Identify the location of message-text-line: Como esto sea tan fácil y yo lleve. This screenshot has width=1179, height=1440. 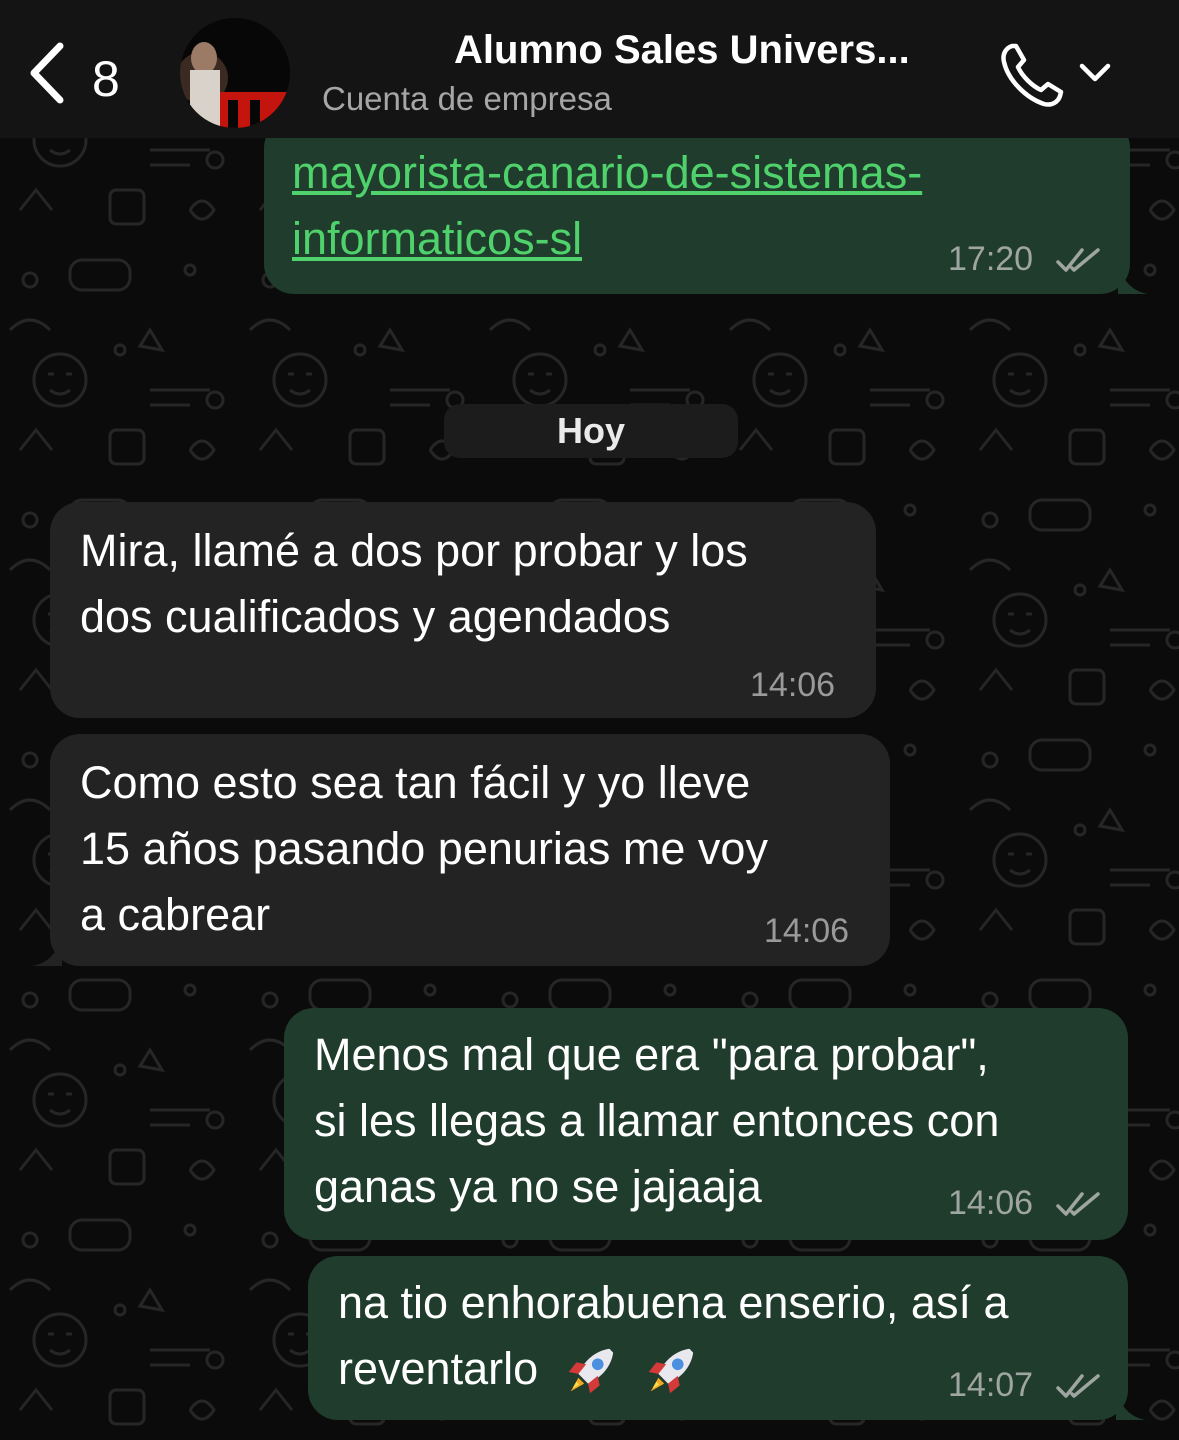
(415, 782).